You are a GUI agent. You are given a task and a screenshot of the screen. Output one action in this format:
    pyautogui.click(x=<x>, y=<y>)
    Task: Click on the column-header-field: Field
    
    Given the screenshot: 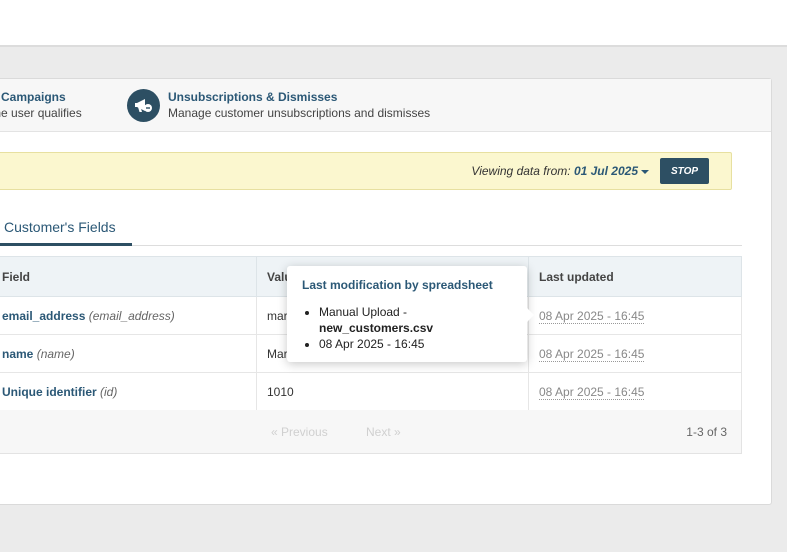 What is the action you would take?
    pyautogui.click(x=128, y=276)
    